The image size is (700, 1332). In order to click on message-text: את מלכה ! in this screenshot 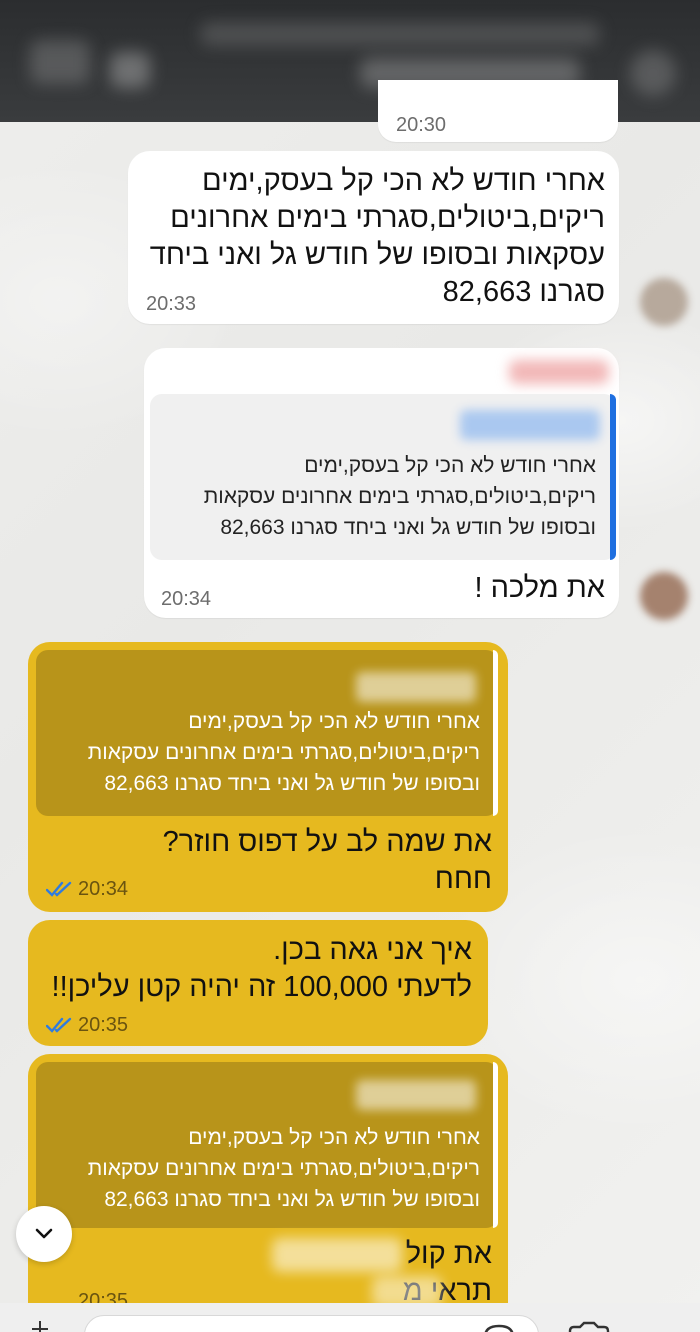, I will do `click(539, 588)`.